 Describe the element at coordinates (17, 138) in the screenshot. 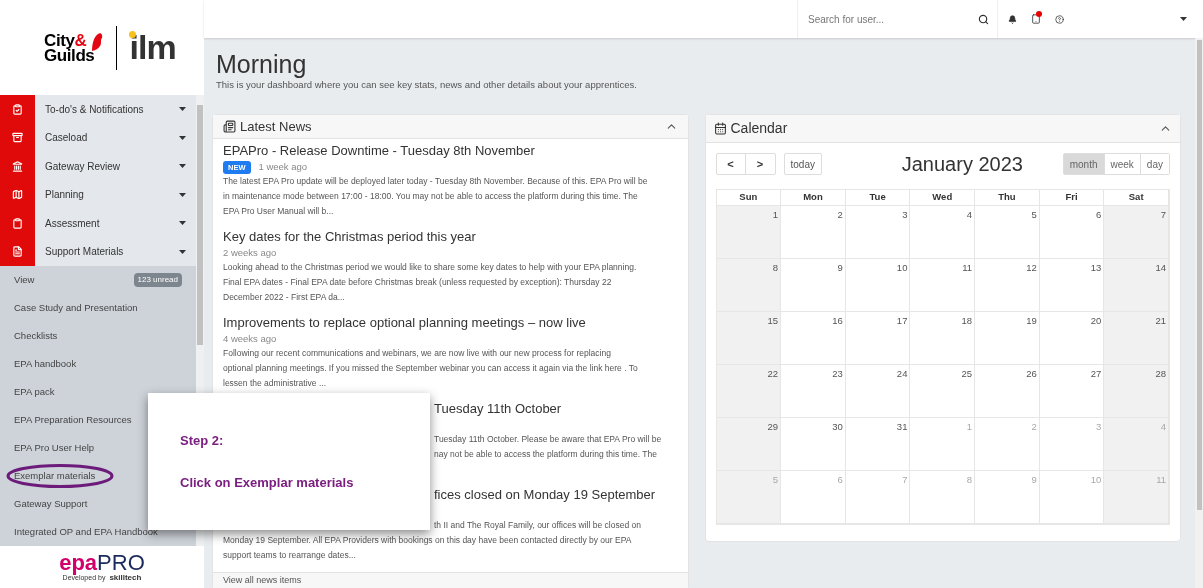

I see `archive-box-icon` at that location.